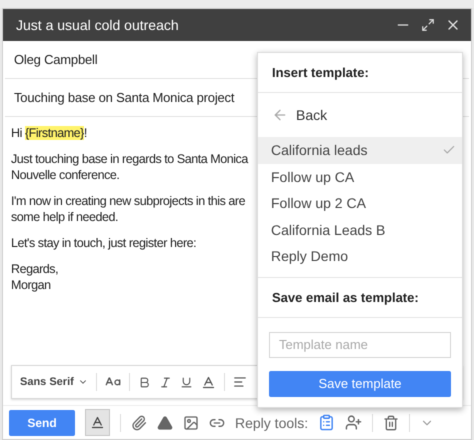 The height and width of the screenshot is (440, 474). What do you see at coordinates (165, 422) in the screenshot?
I see `triangle-icon` at bounding box center [165, 422].